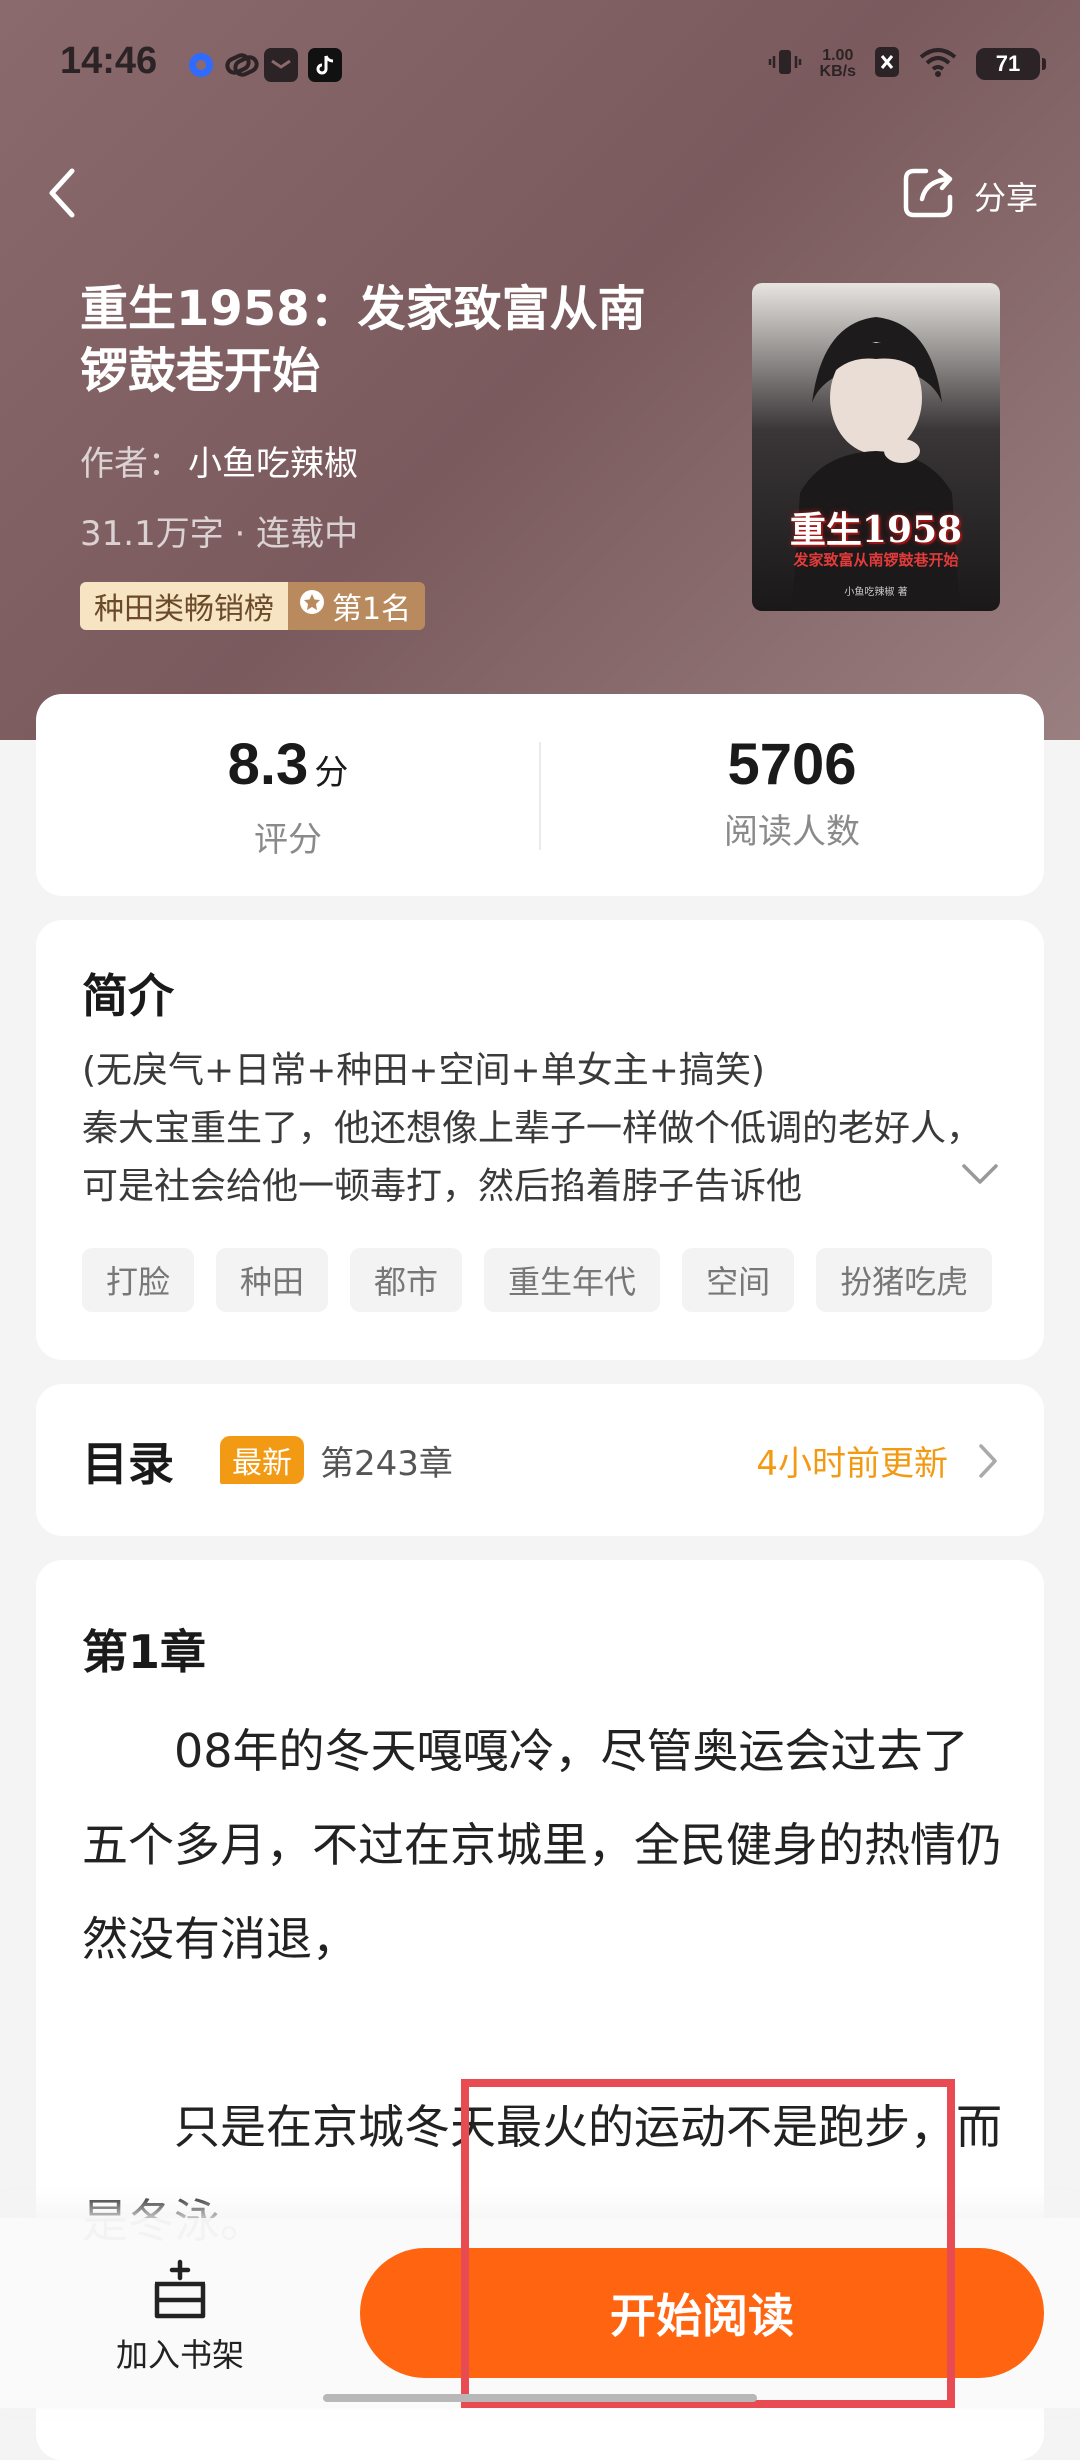 The image size is (1080, 2460). I want to click on tag-list: 打脸 种田 都市 重生年代 空间 扮猪吃虎, so click(558, 1280).